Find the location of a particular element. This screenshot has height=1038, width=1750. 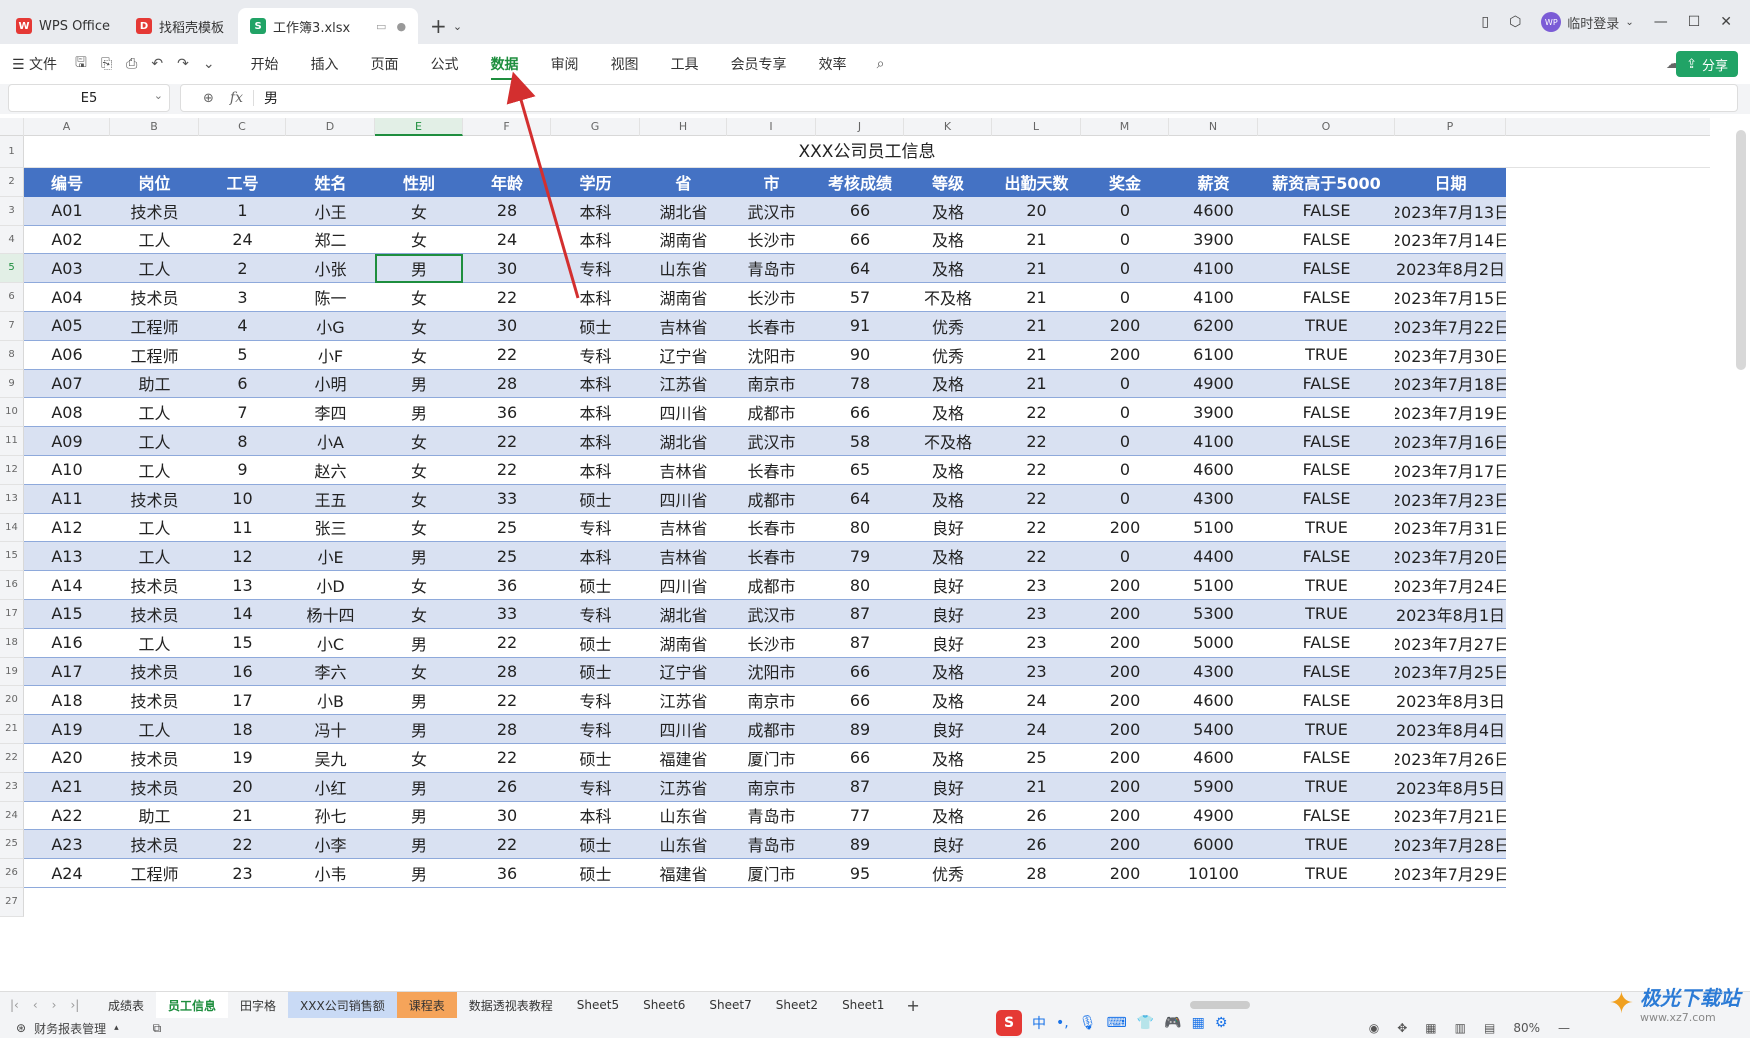

table-cell: 女 is located at coordinates (419, 326).